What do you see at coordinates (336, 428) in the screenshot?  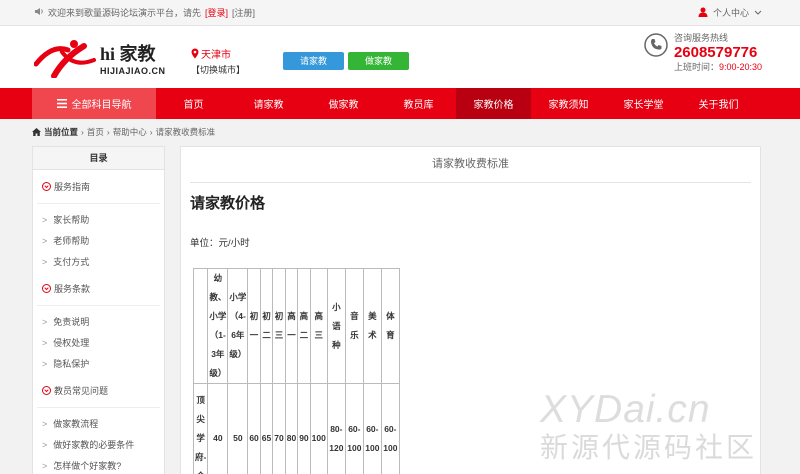 I see `table-cell: 80-120` at bounding box center [336, 428].